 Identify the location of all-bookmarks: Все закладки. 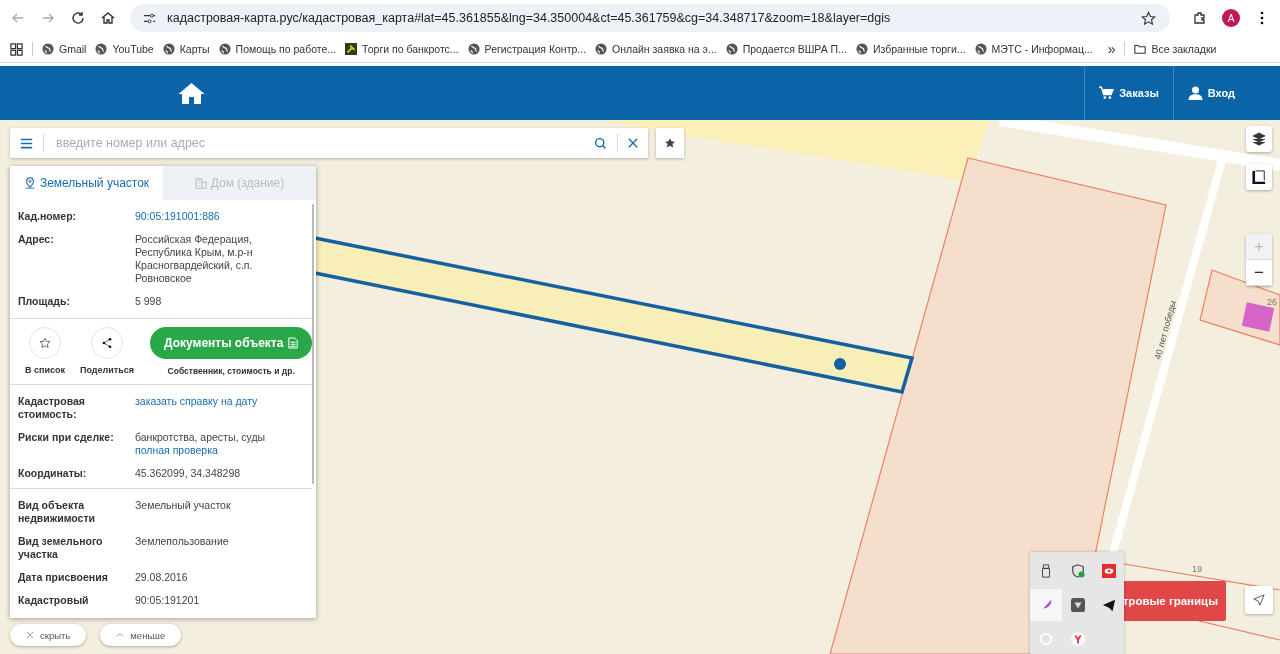
(1175, 49).